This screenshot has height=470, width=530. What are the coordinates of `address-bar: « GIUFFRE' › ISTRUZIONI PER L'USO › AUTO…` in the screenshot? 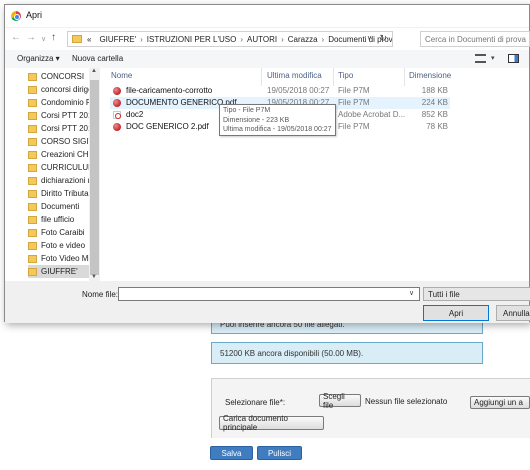 It's located at (230, 39).